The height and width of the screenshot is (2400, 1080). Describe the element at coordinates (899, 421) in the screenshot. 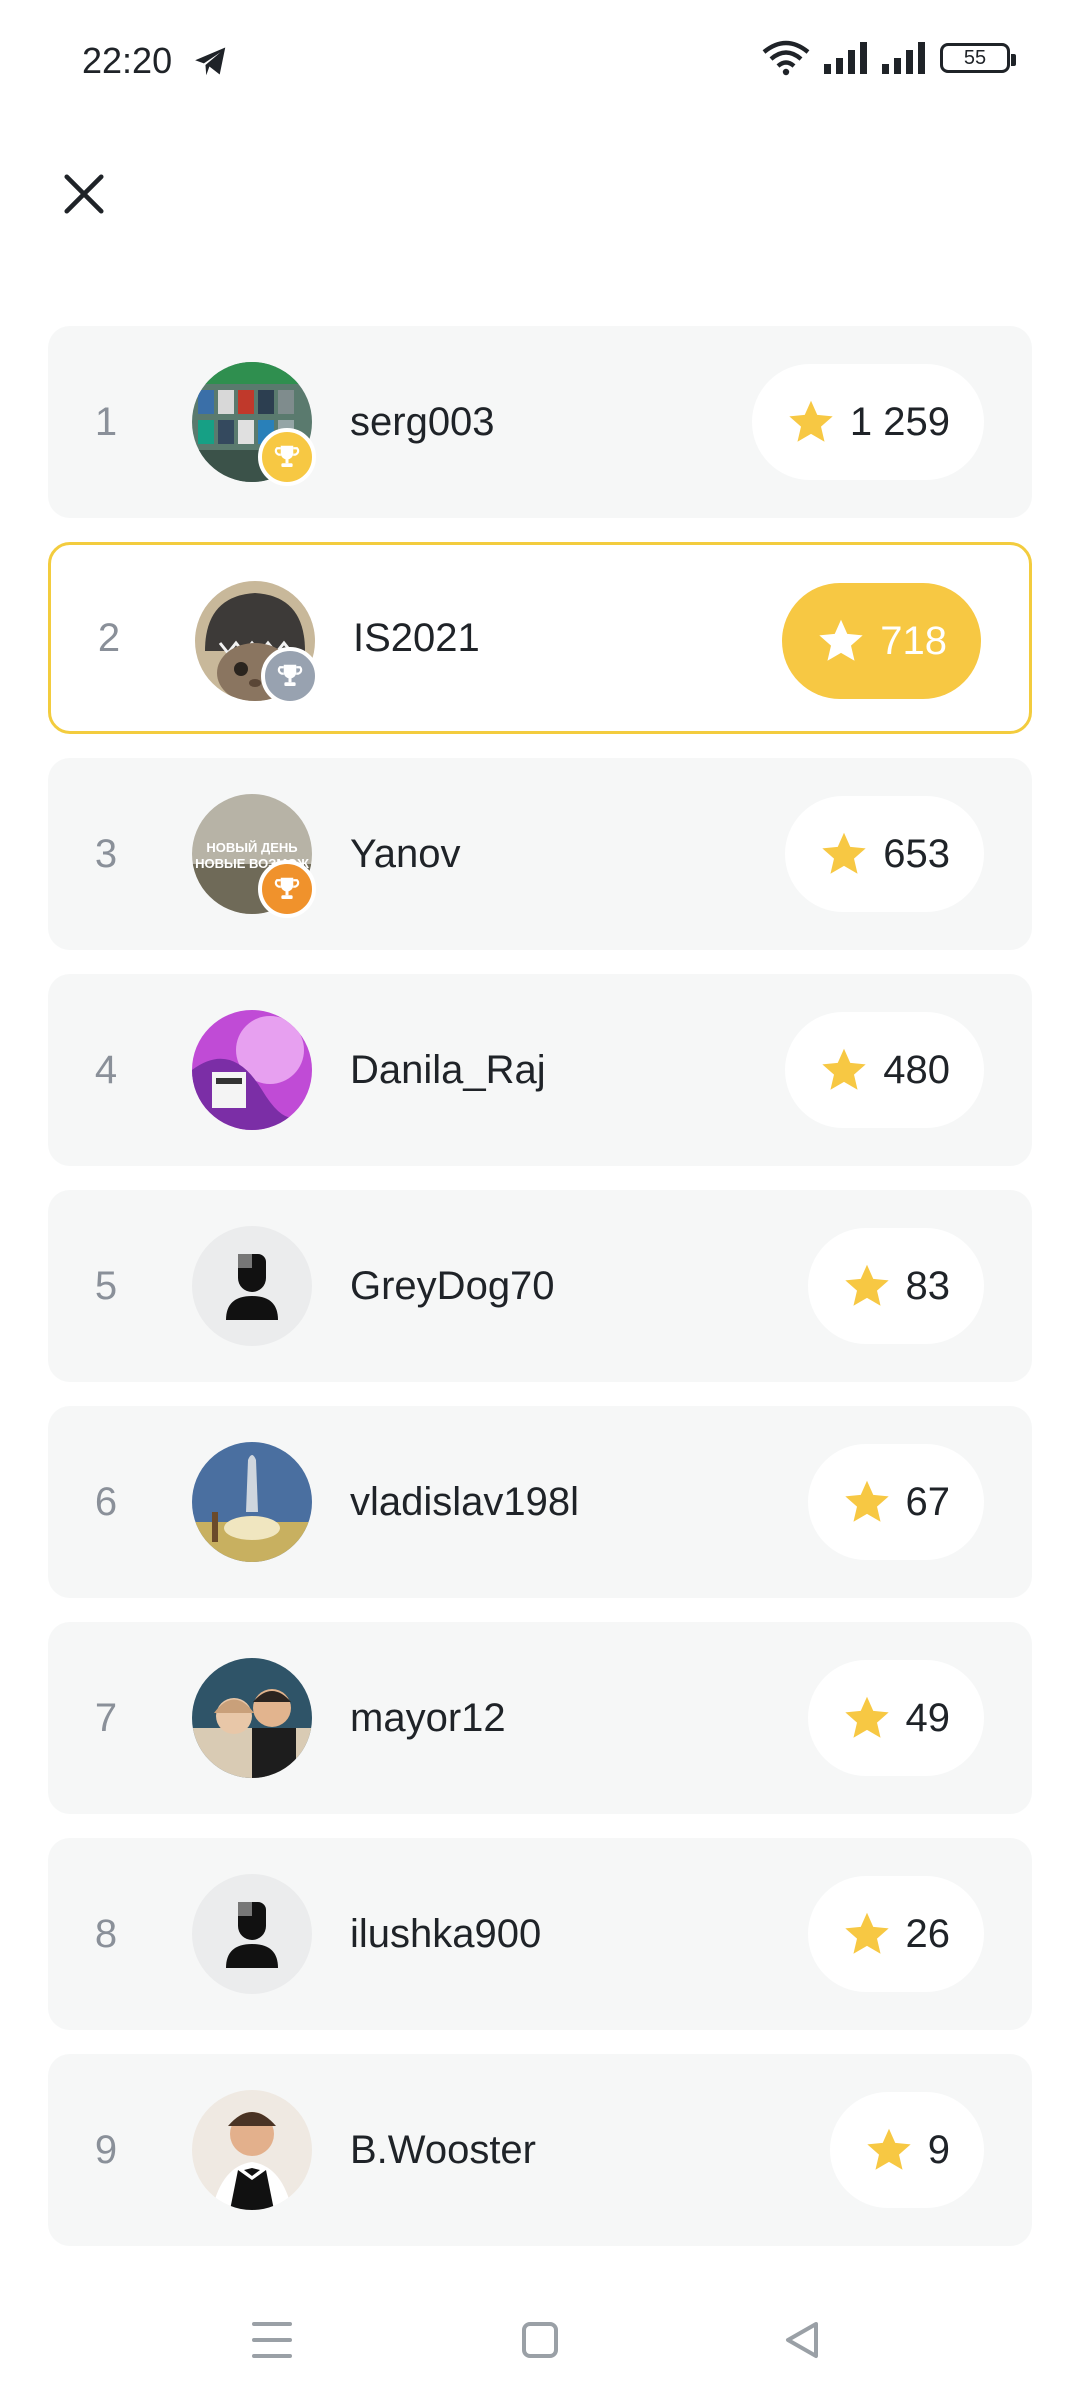

I see `score-value: 1 259` at that location.